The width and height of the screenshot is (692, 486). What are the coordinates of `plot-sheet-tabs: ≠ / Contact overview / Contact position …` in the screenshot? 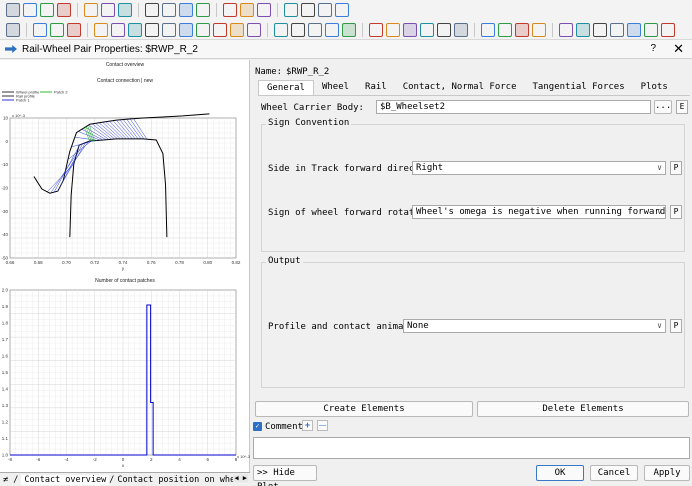 It's located at (125, 479).